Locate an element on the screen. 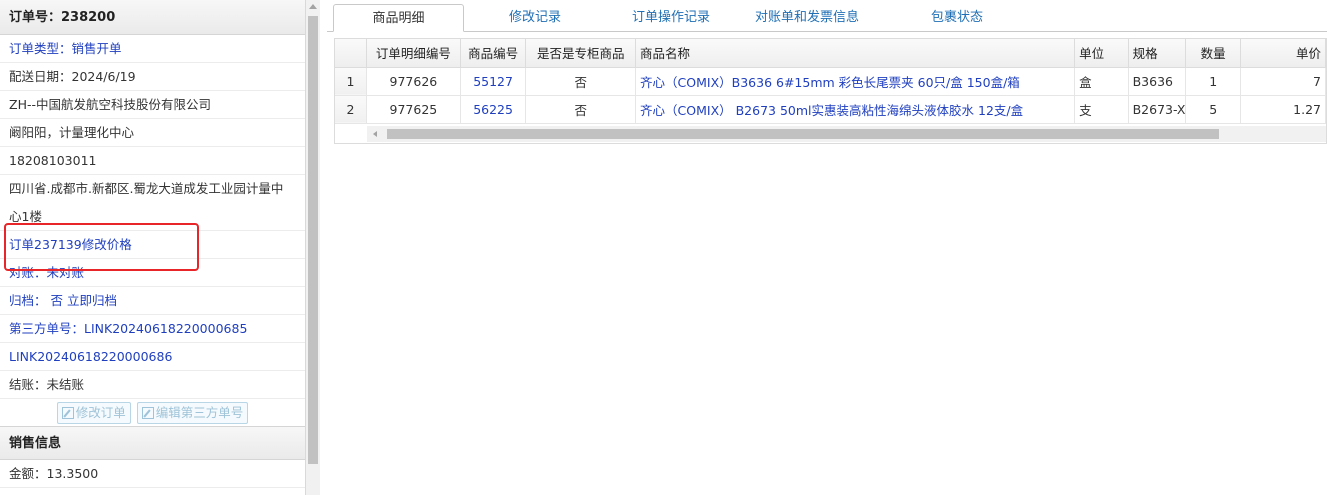 The height and width of the screenshot is (495, 1327). phone-number: 18208103011 is located at coordinates (152, 161).